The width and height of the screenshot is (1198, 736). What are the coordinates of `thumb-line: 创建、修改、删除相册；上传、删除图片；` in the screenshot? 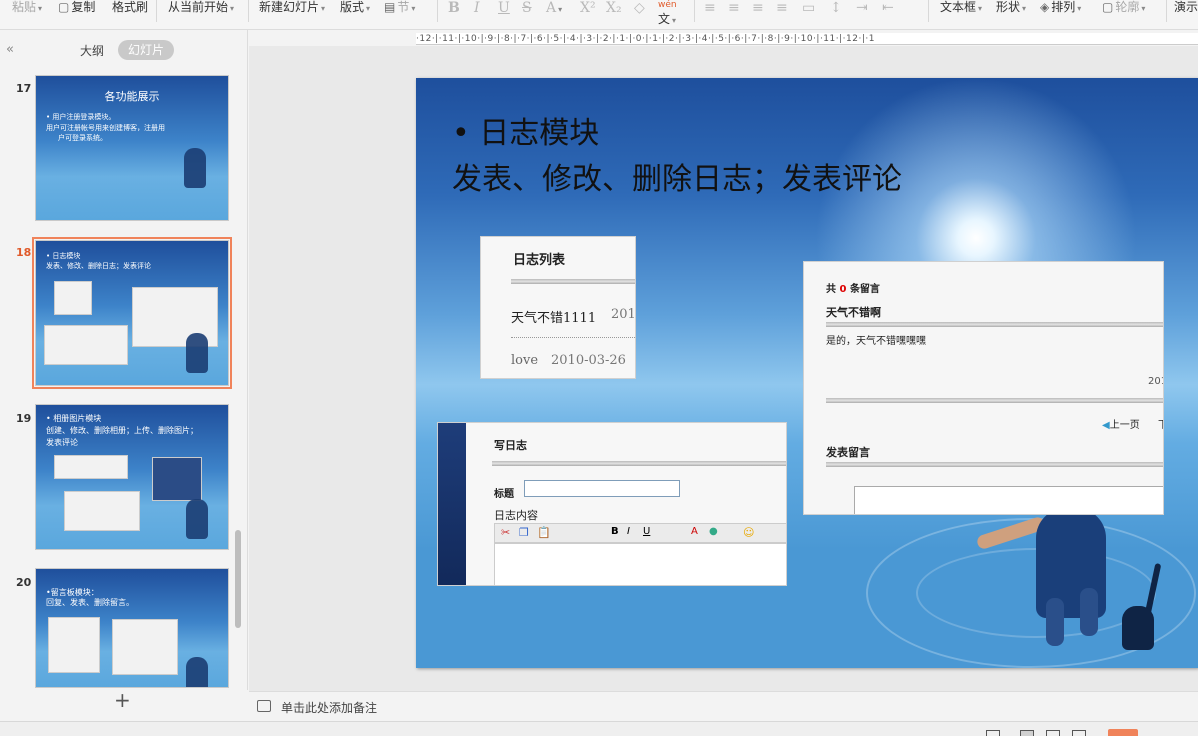 It's located at (122, 430).